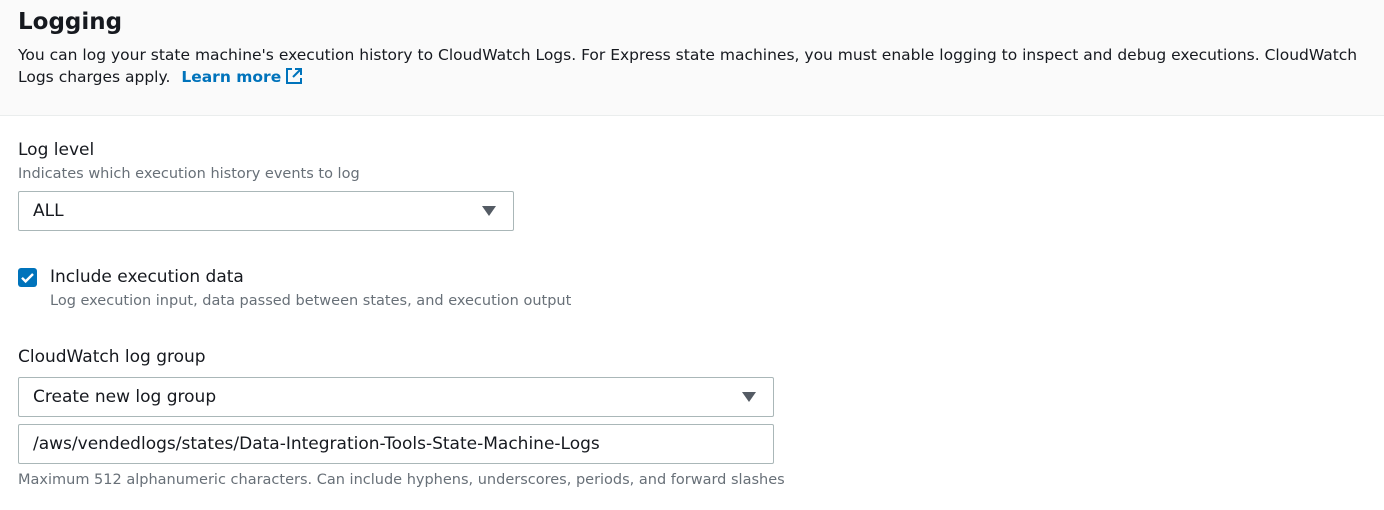 The image size is (1384, 510). I want to click on learn-more-link: Learn more, so click(242, 77).